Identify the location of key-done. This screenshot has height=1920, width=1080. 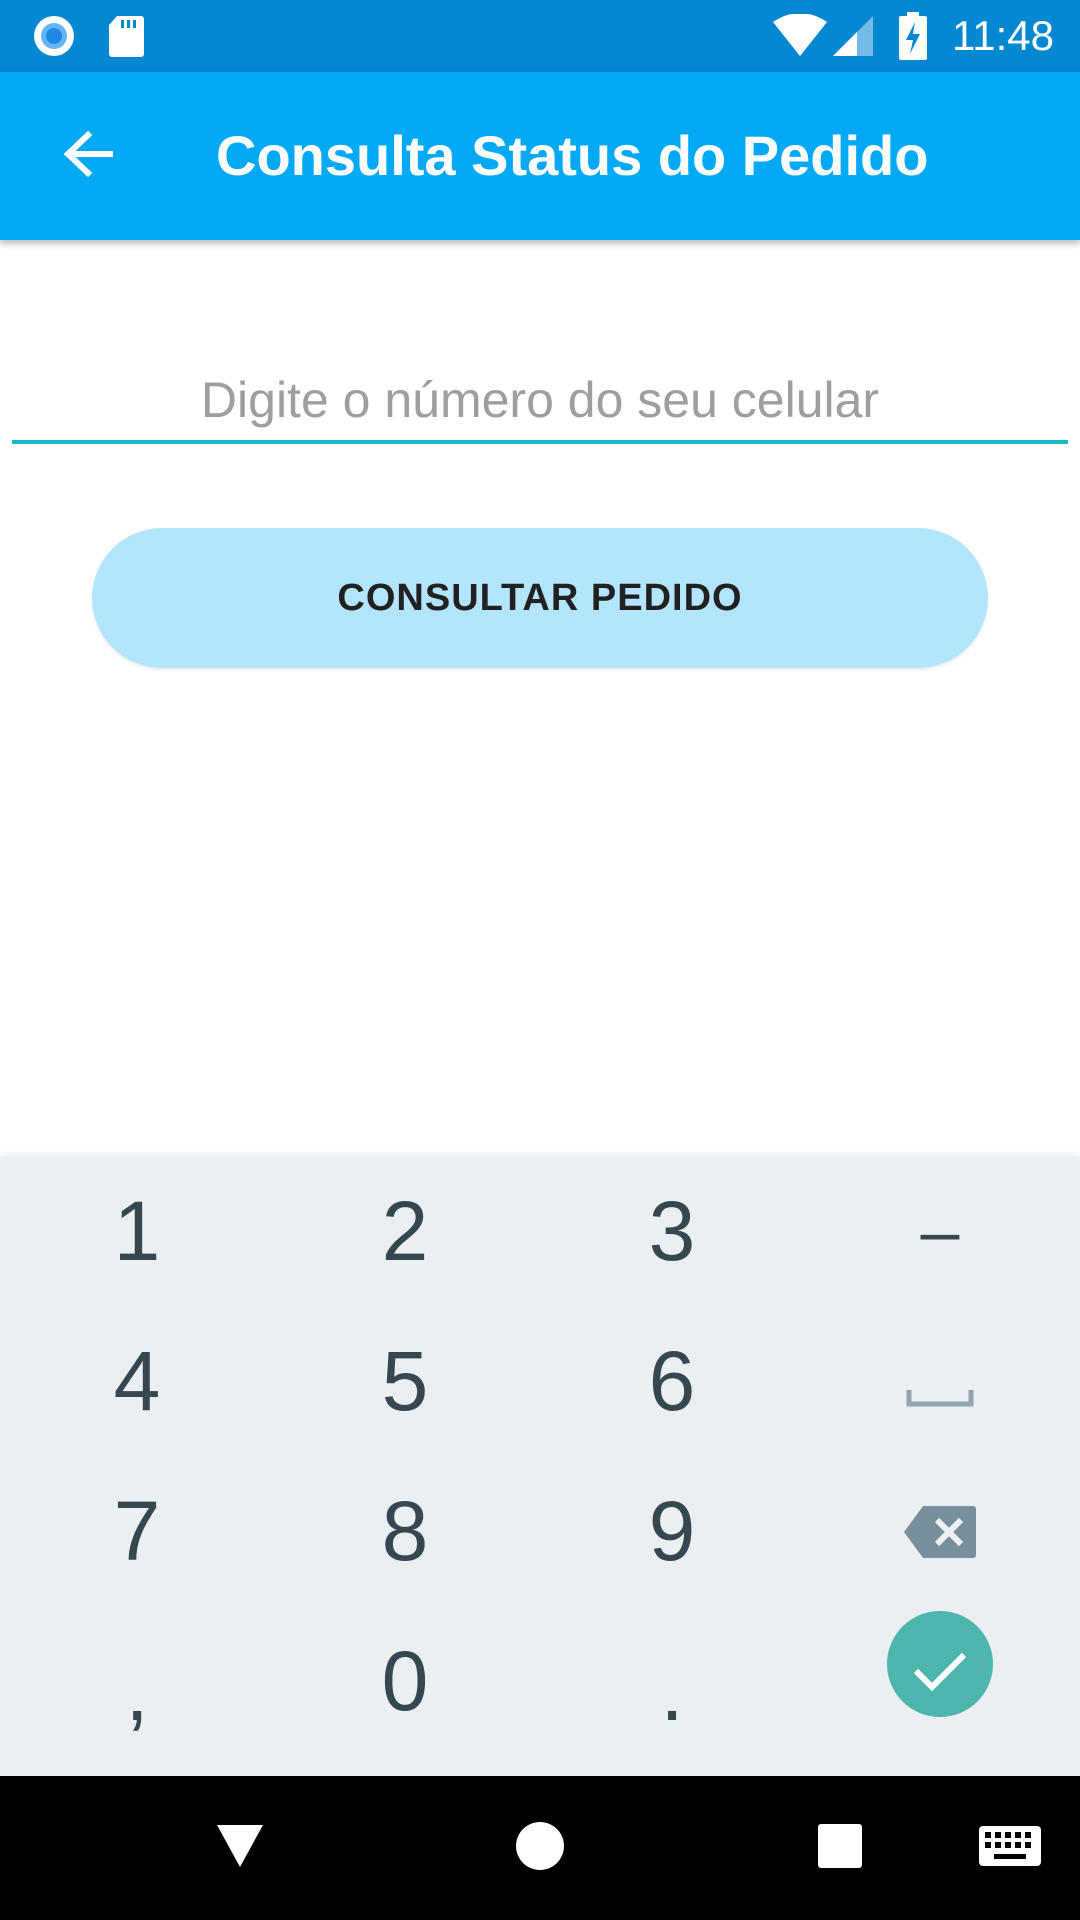
(940, 1681).